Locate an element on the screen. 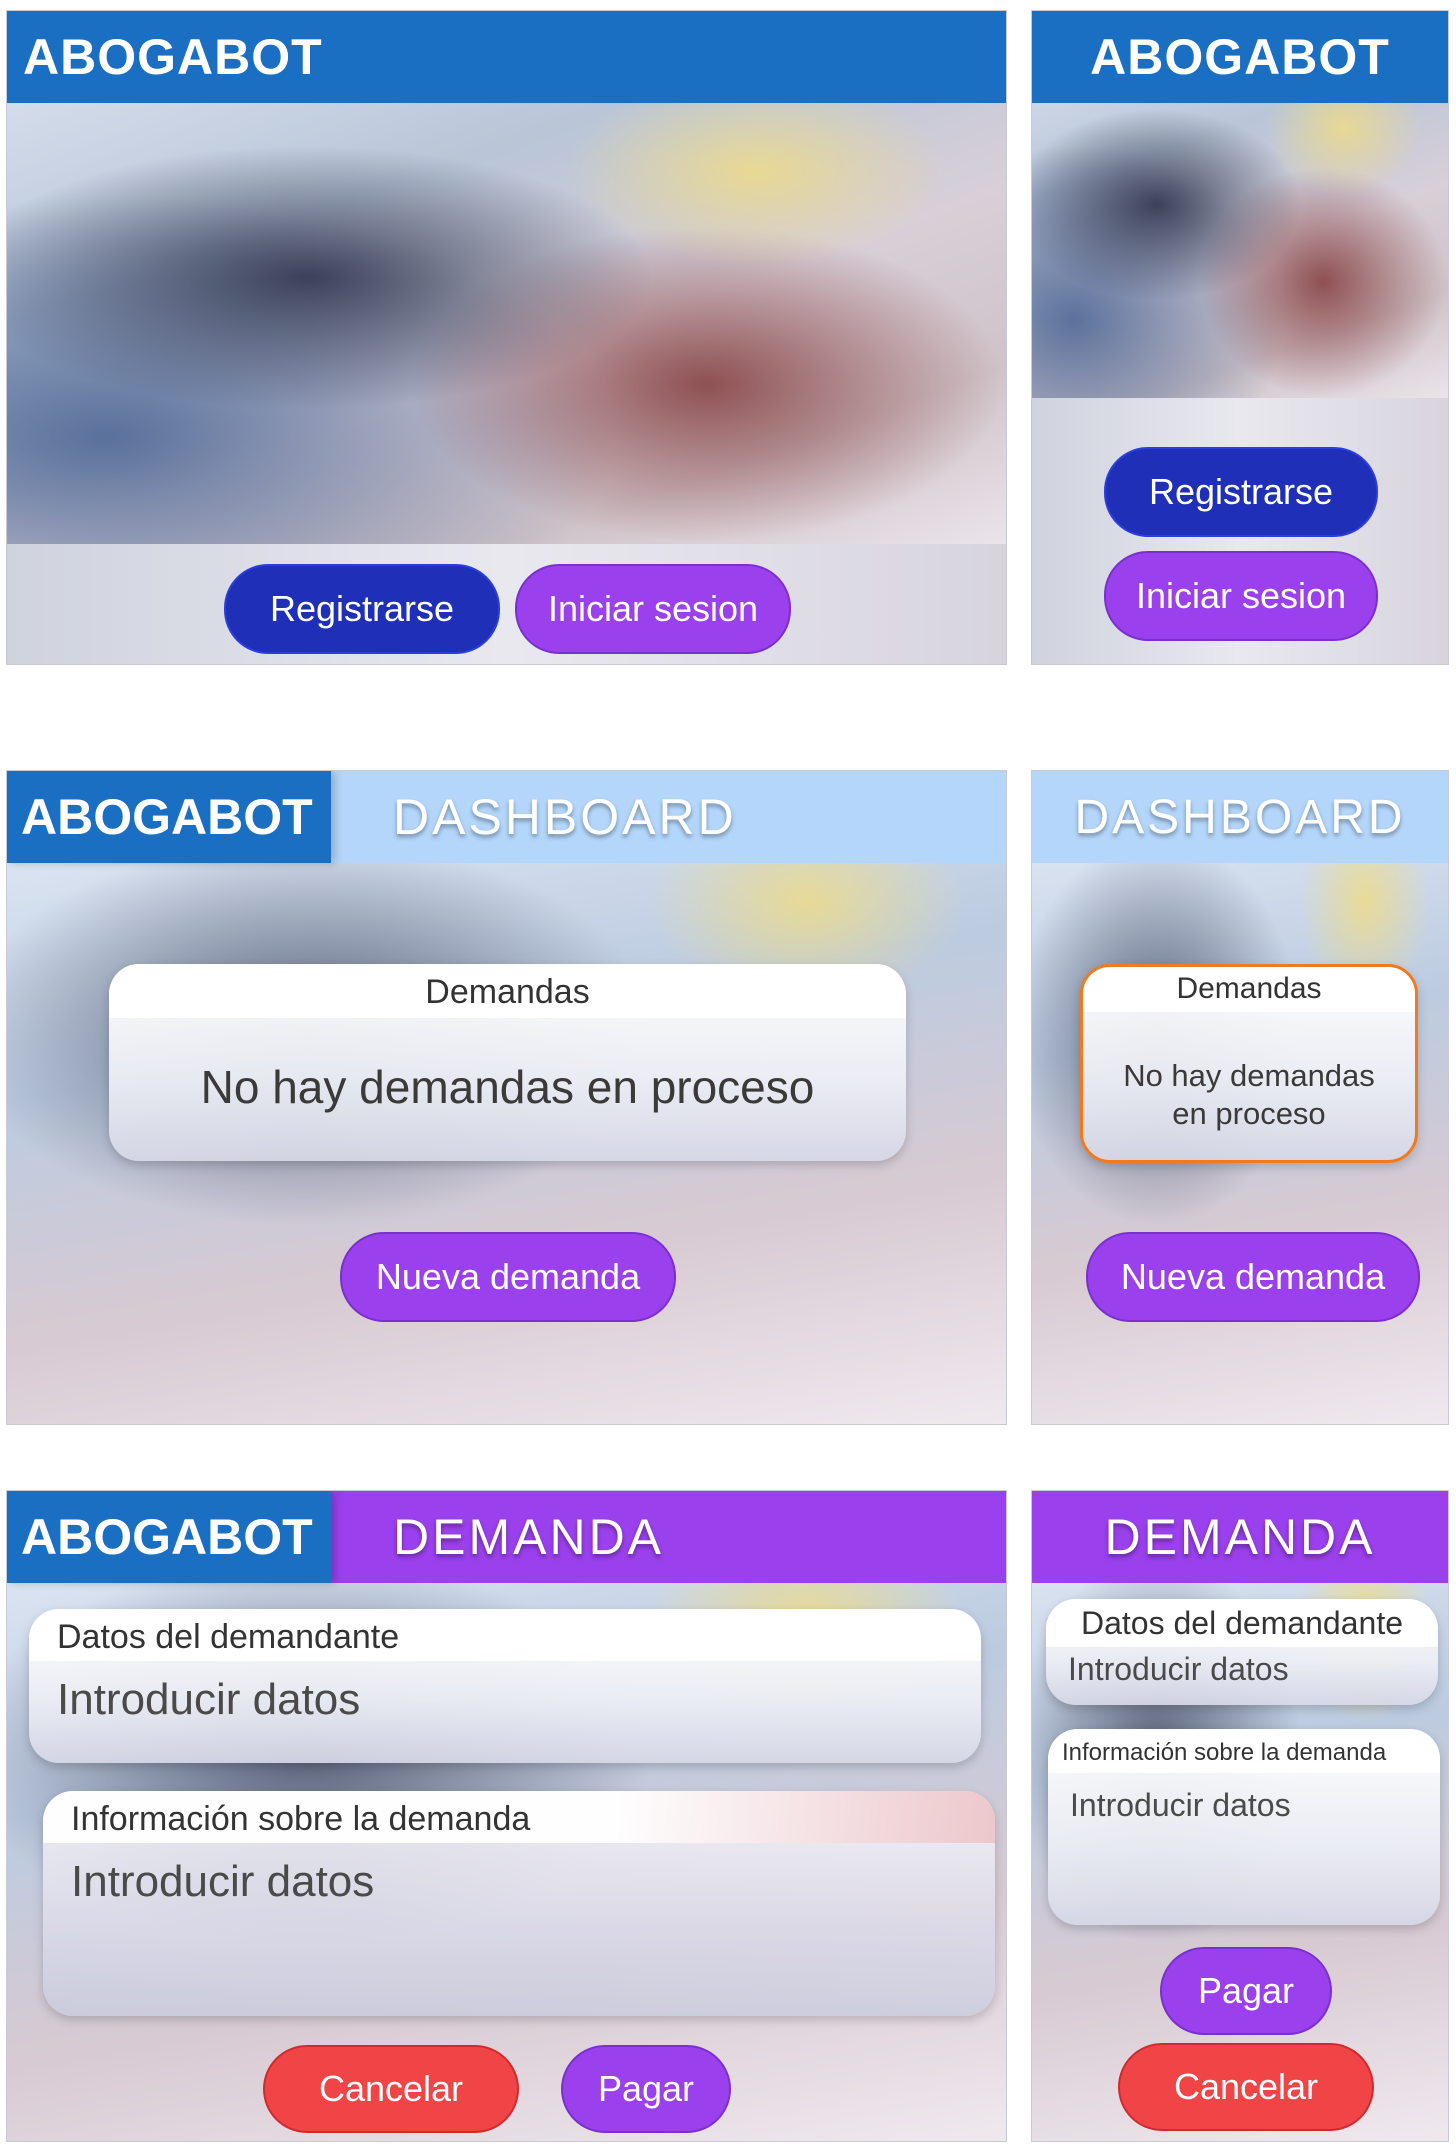 The height and width of the screenshot is (2148, 1456). landing-footer-area is located at coordinates (506, 604).